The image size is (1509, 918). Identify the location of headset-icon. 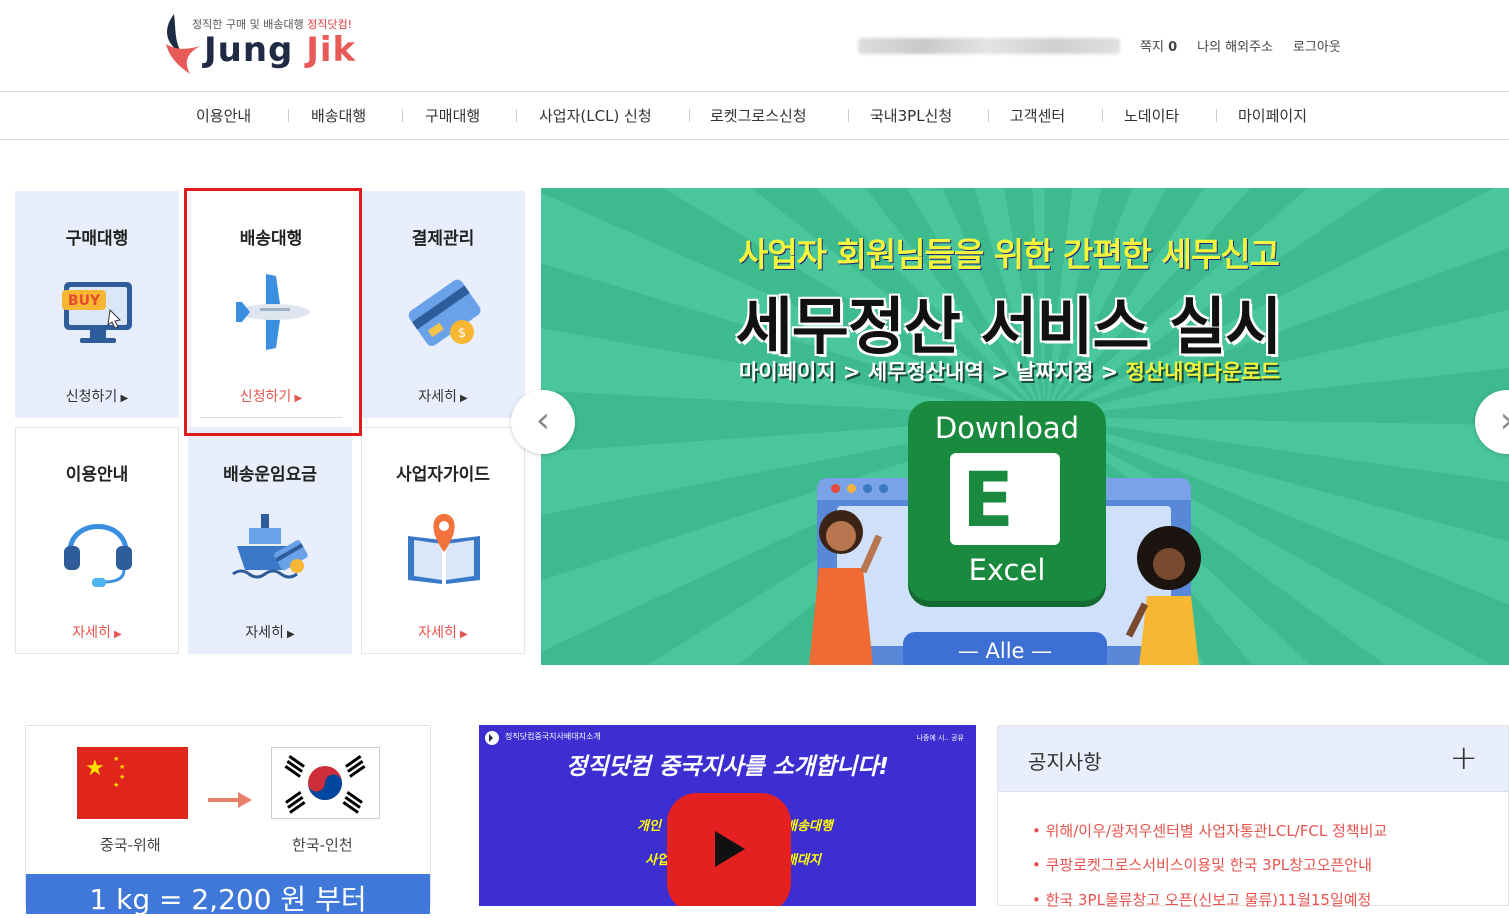
(98, 555).